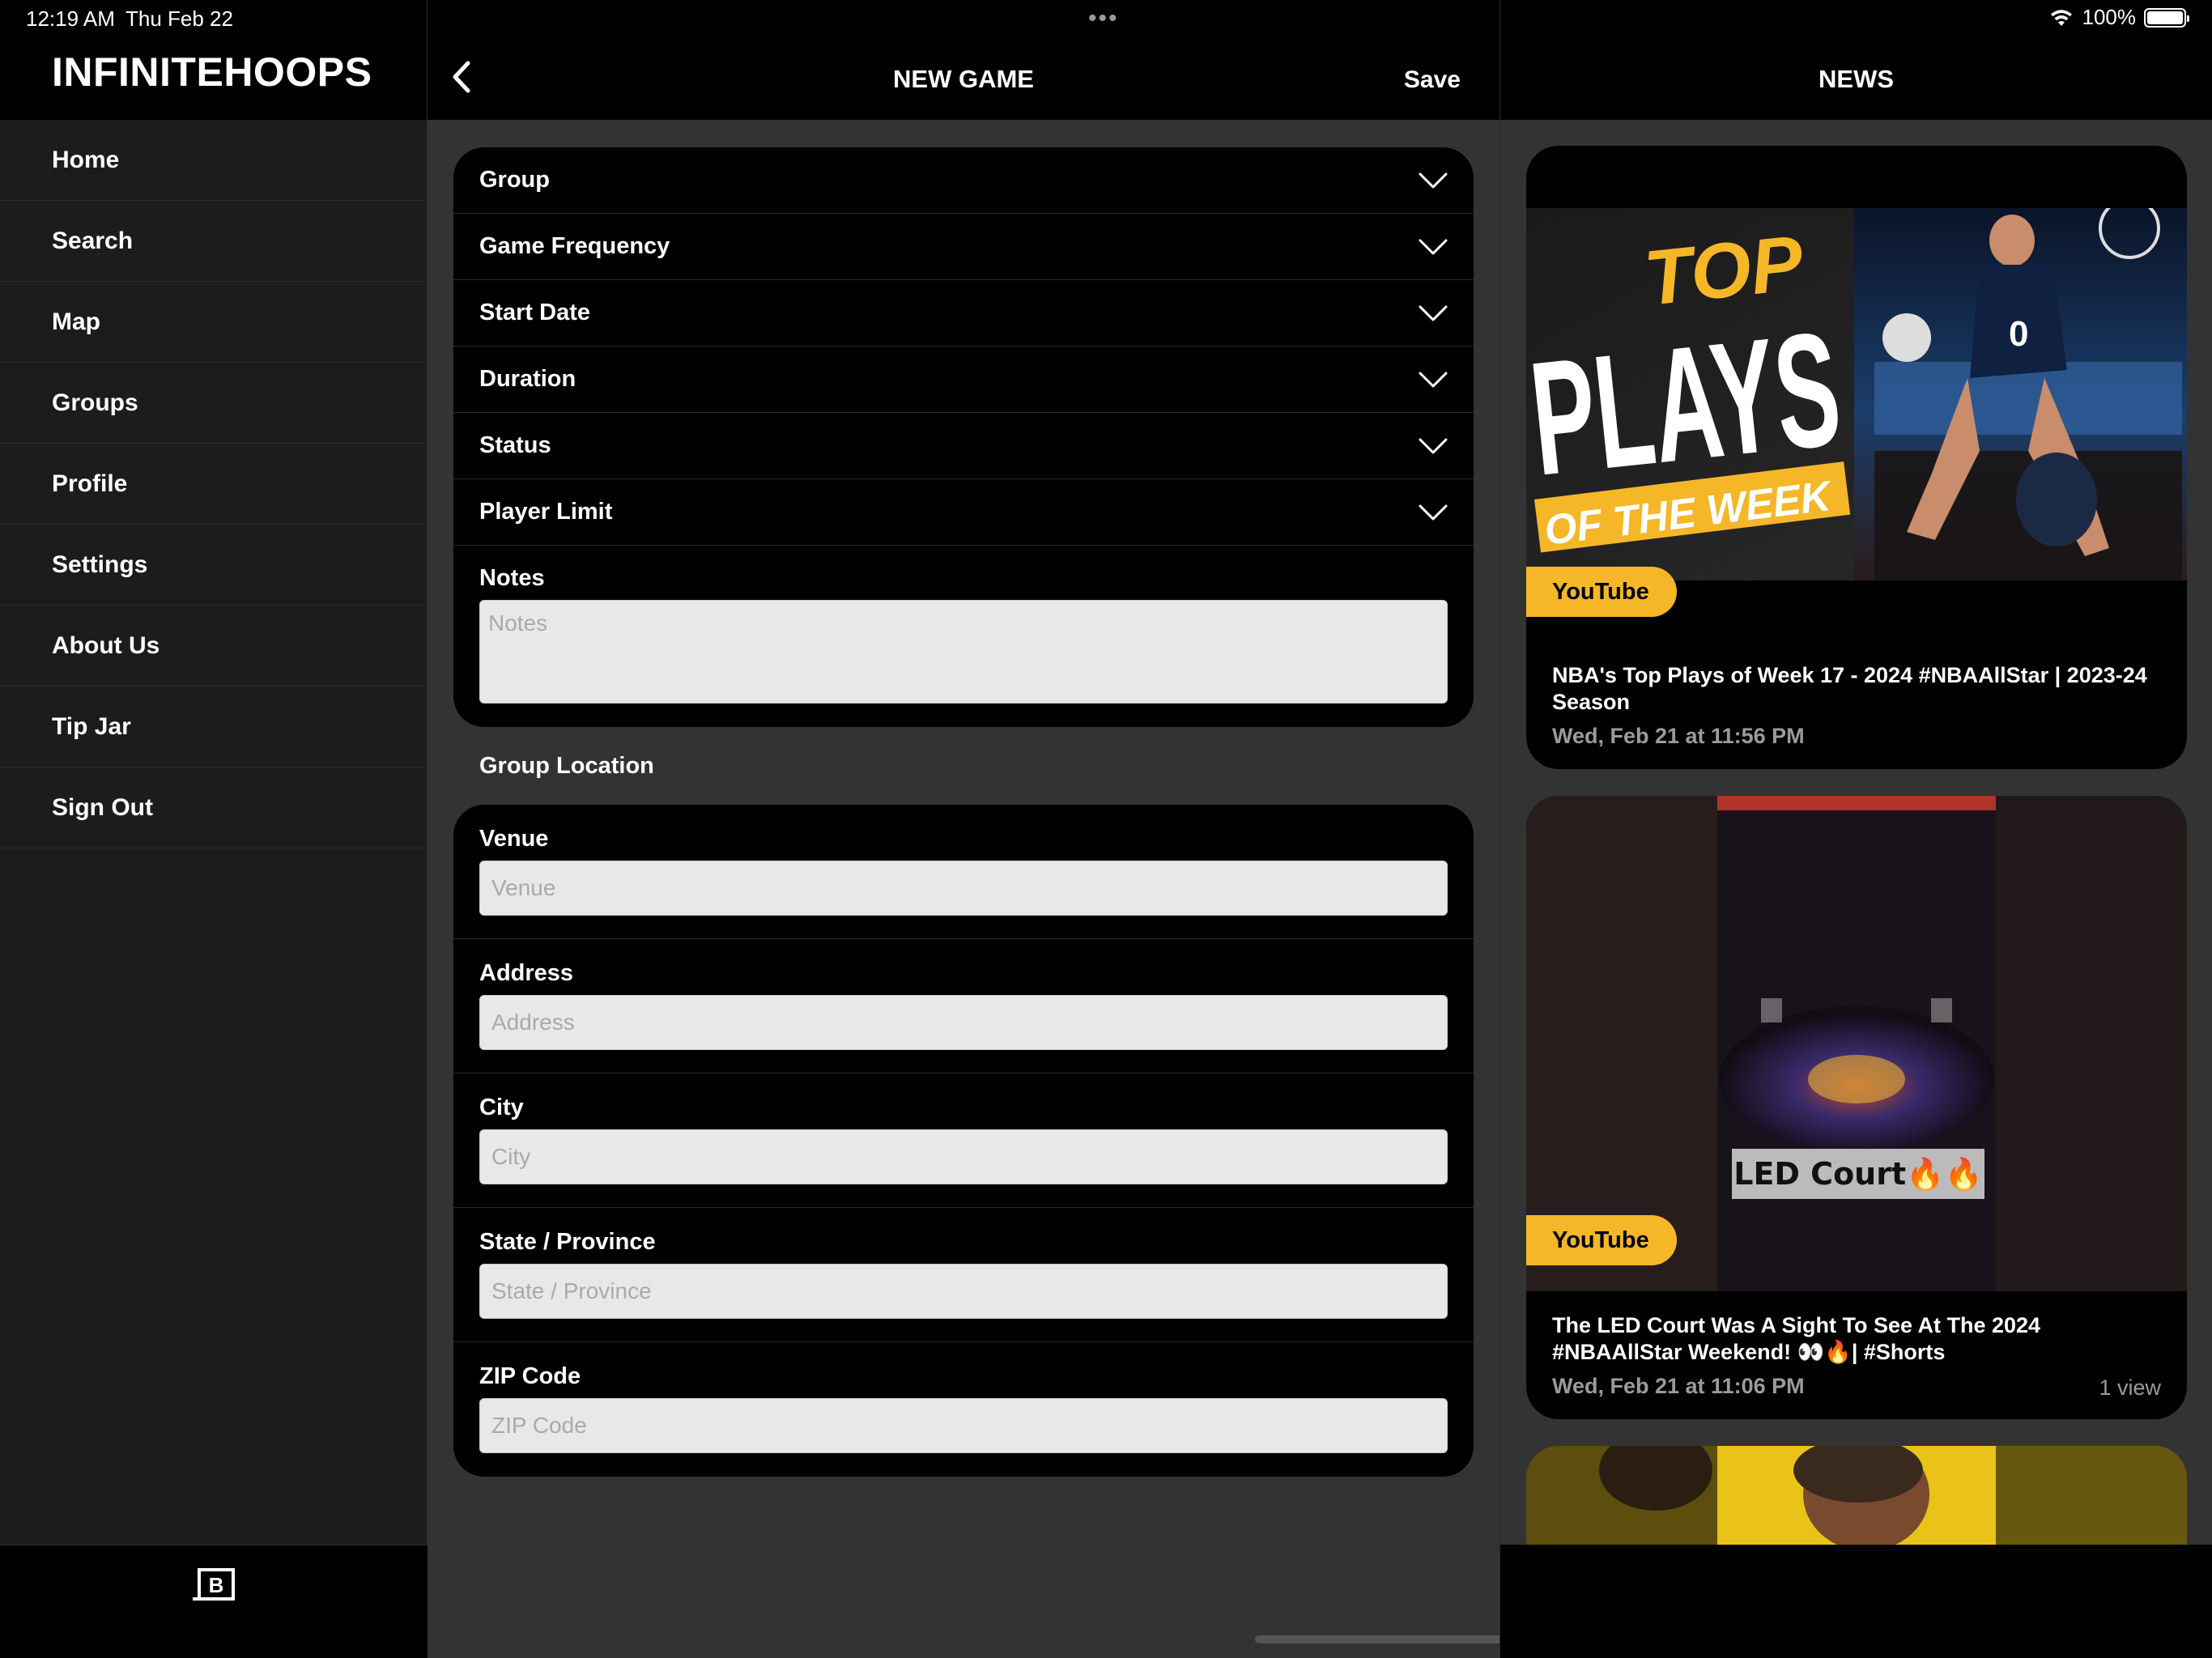  I want to click on venue-input, so click(964, 888).